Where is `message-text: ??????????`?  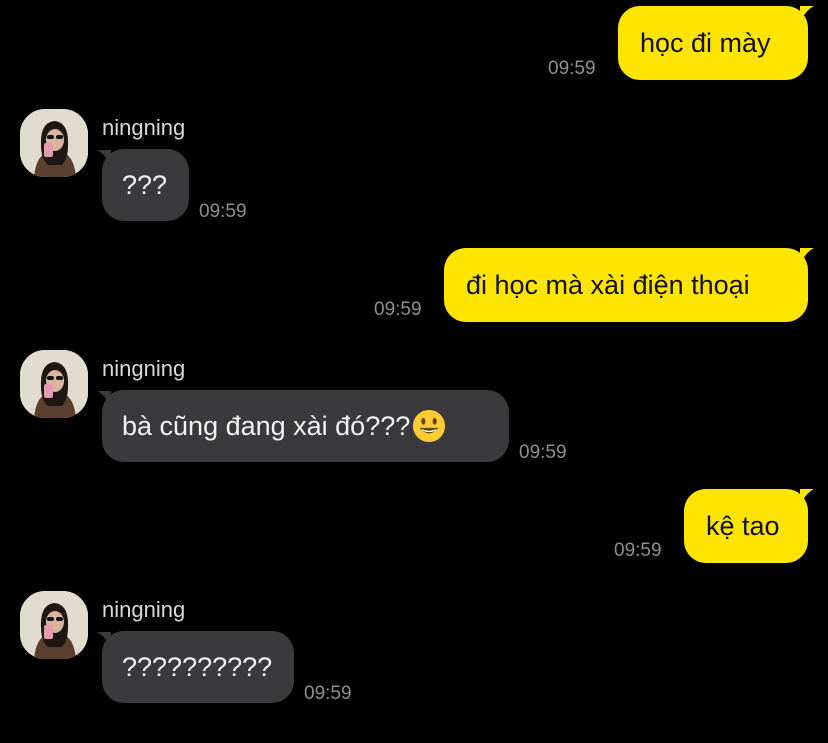
message-text: ?????????? is located at coordinates (197, 666).